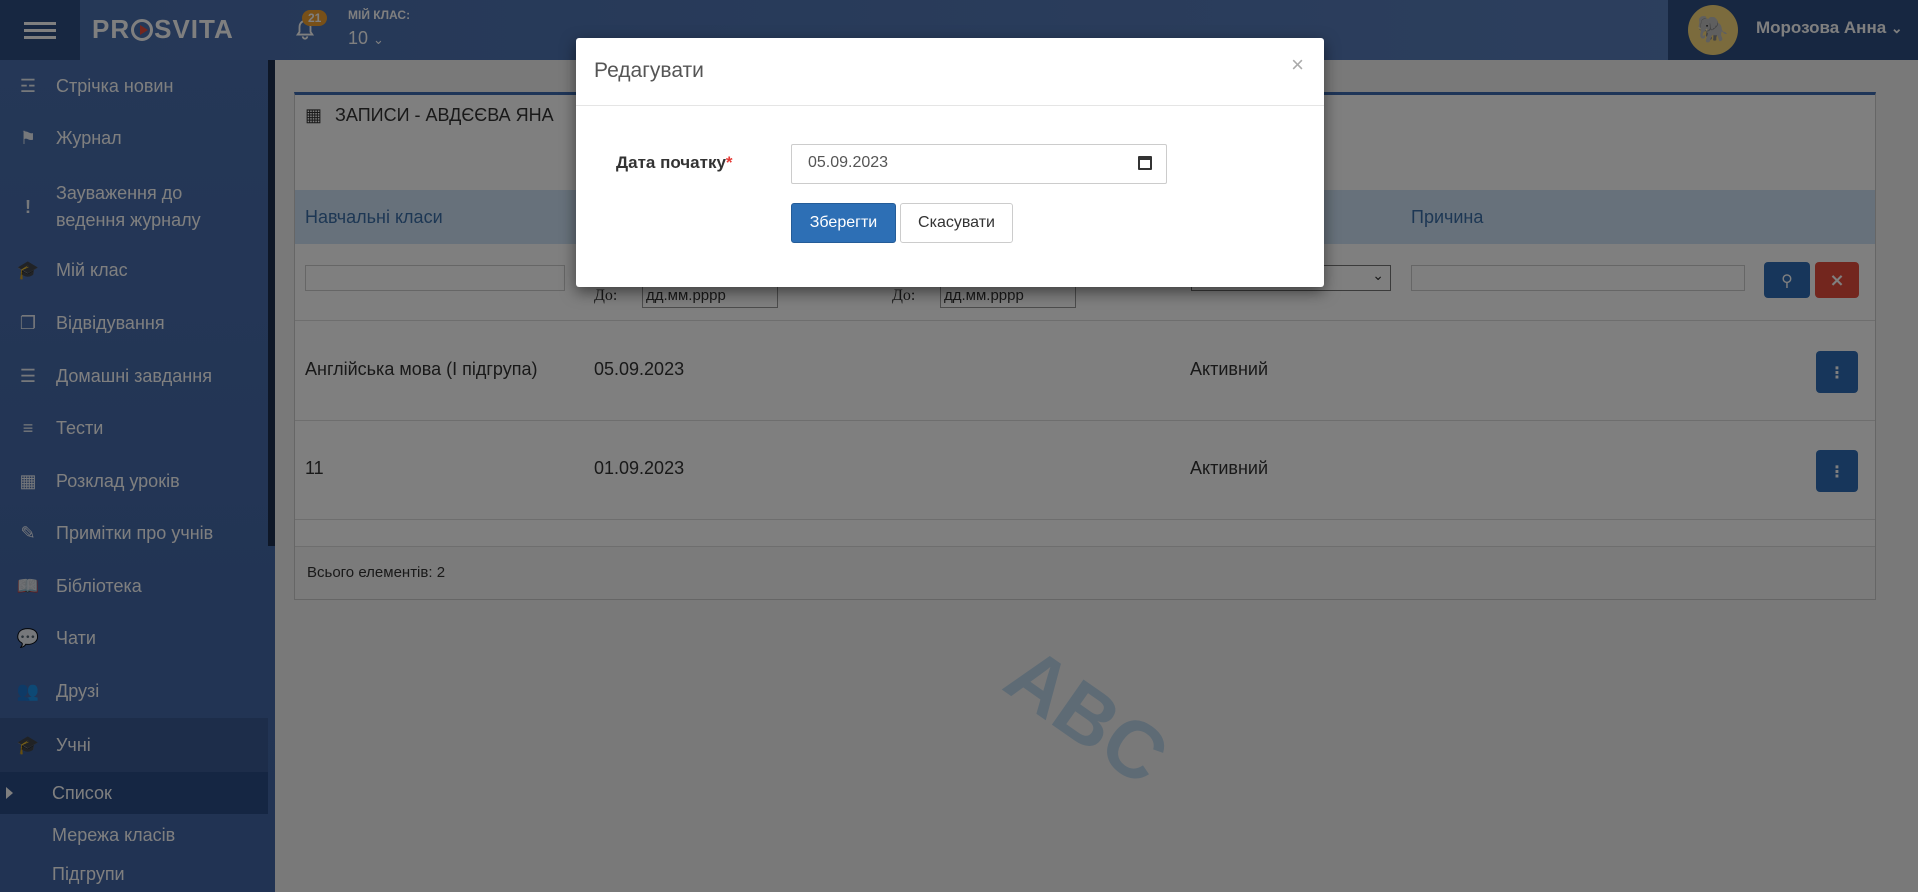  I want to click on modal-title: Редагувати, so click(649, 70).